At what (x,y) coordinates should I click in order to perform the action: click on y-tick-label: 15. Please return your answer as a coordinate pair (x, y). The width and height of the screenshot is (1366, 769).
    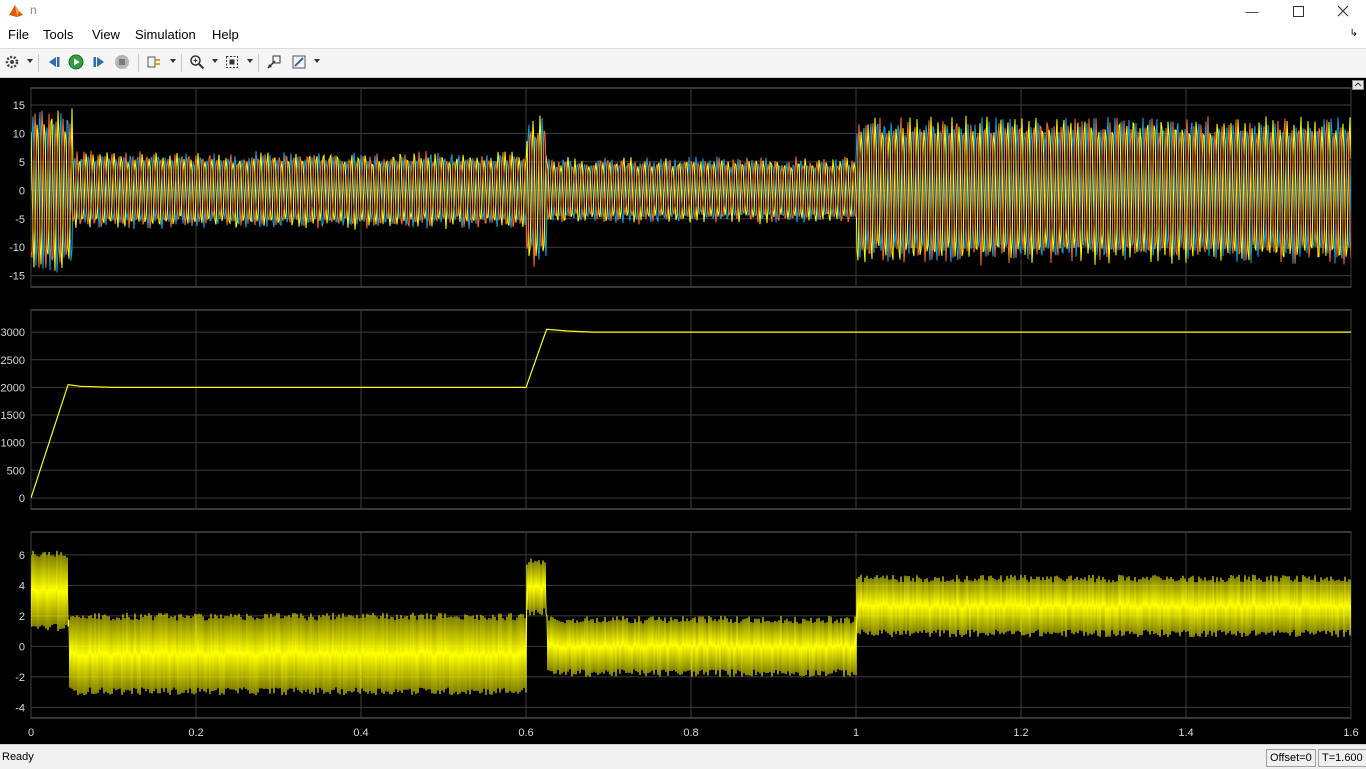
    Looking at the image, I should click on (19, 106).